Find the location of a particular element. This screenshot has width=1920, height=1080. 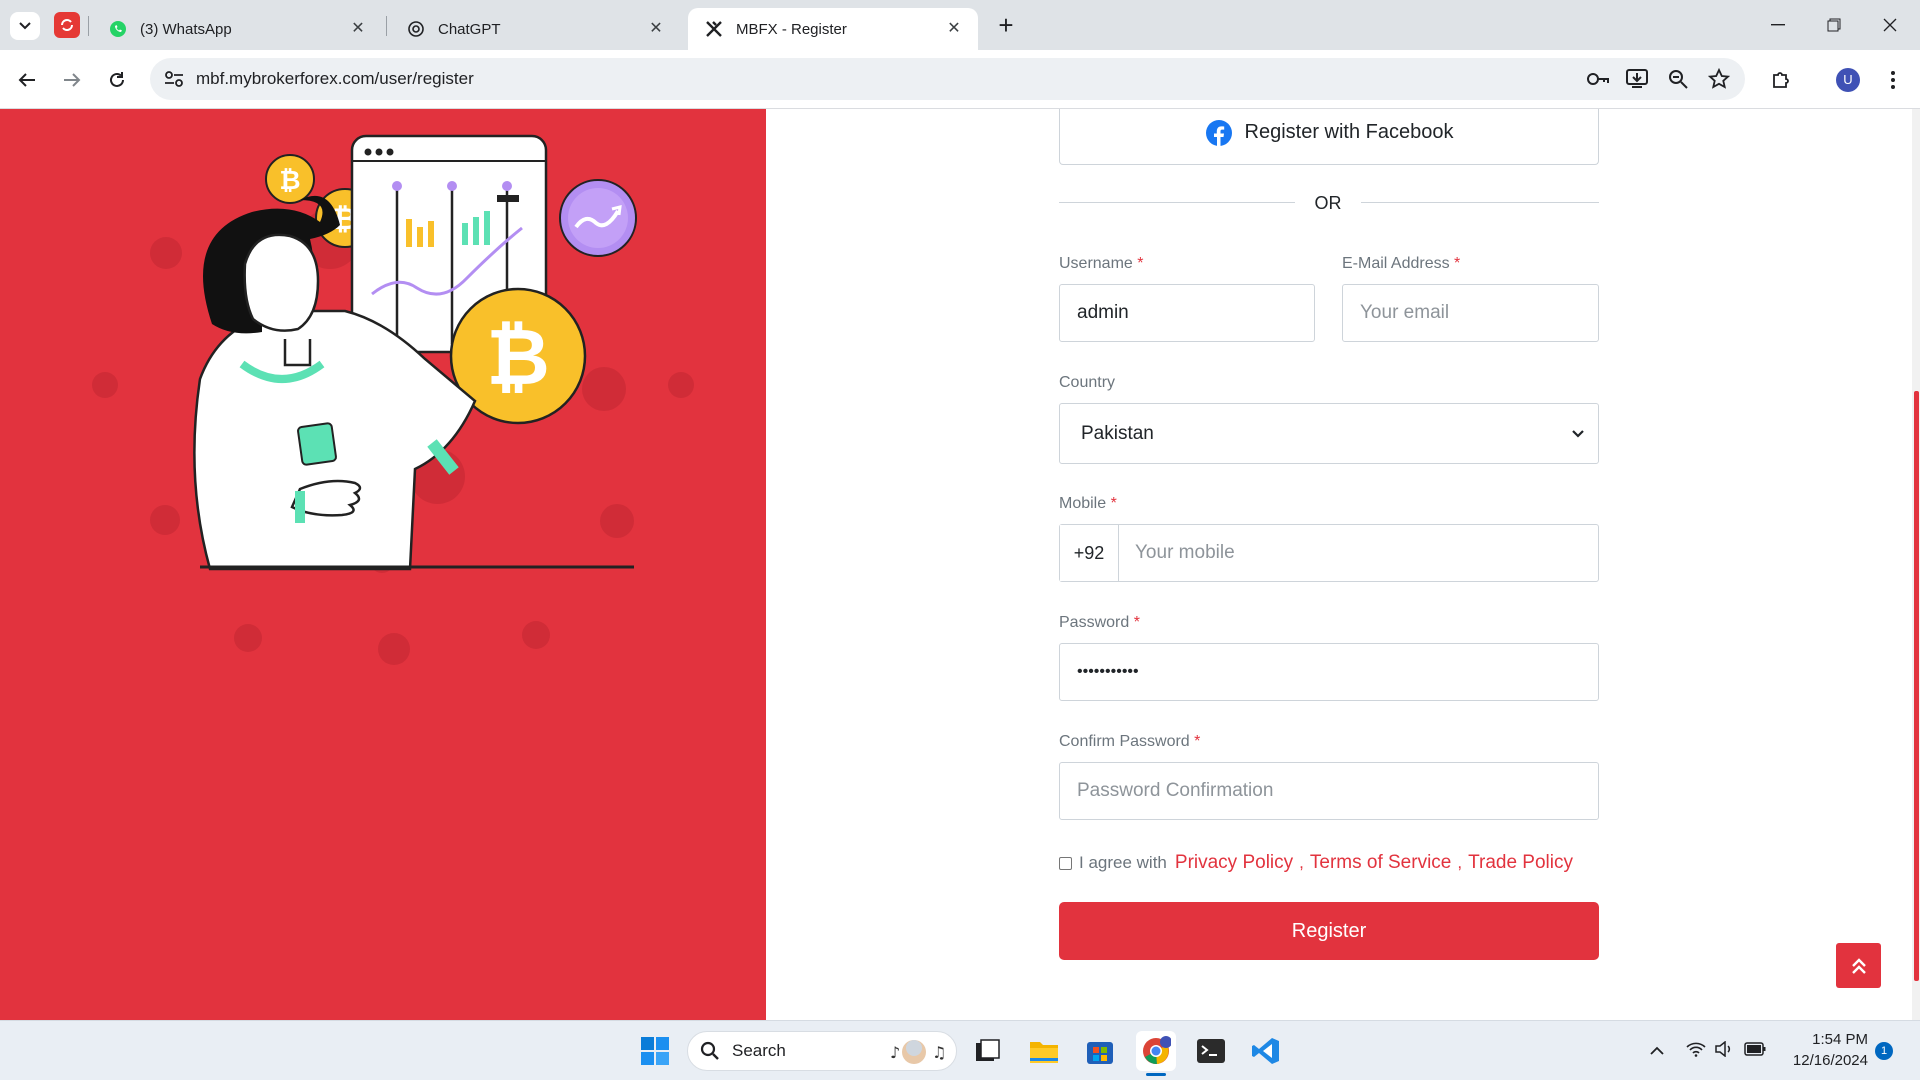

mbfx-icon is located at coordinates (714, 29).